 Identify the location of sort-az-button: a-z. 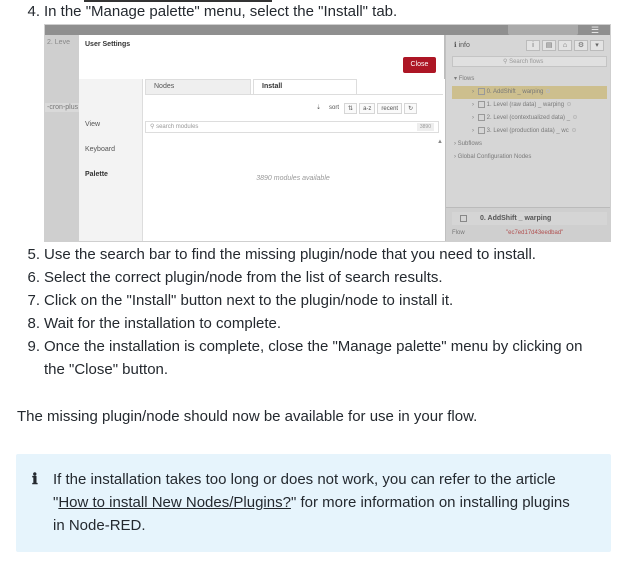
(367, 108).